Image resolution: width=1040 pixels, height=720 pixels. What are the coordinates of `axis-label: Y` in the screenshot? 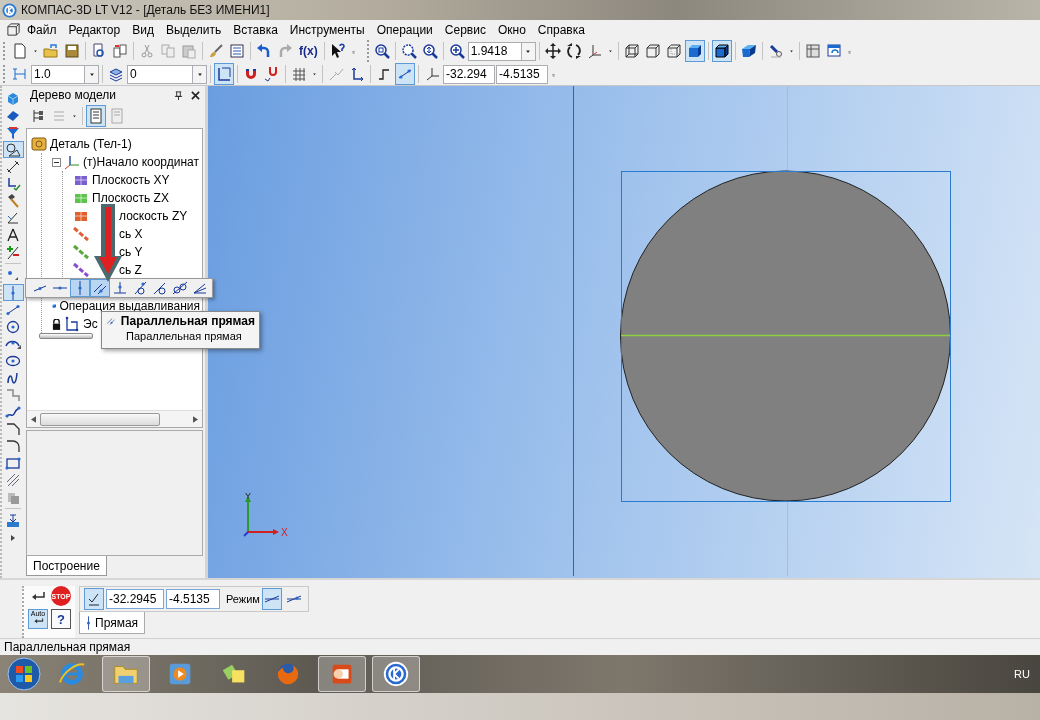 It's located at (248, 496).